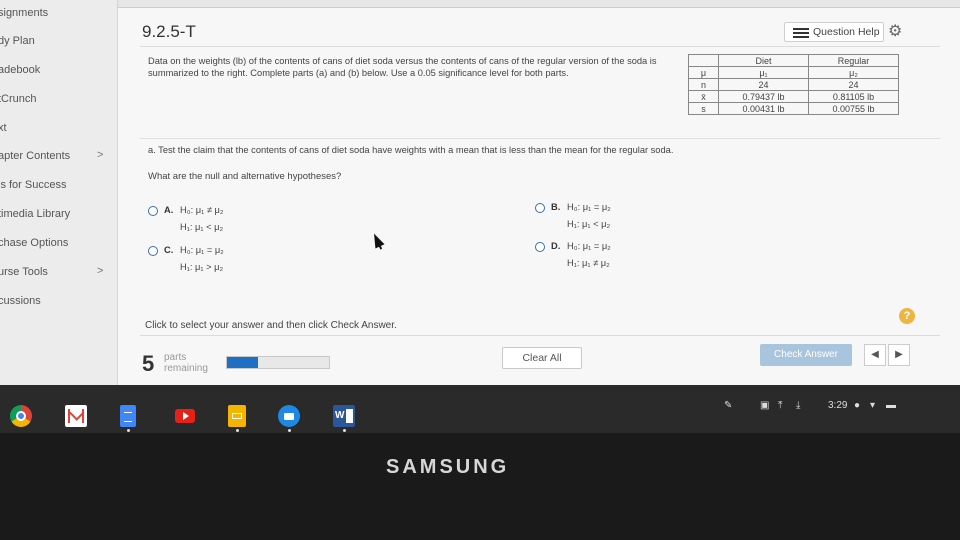 This screenshot has height=540, width=960. What do you see at coordinates (76, 416) in the screenshot?
I see `gmail-icon` at bounding box center [76, 416].